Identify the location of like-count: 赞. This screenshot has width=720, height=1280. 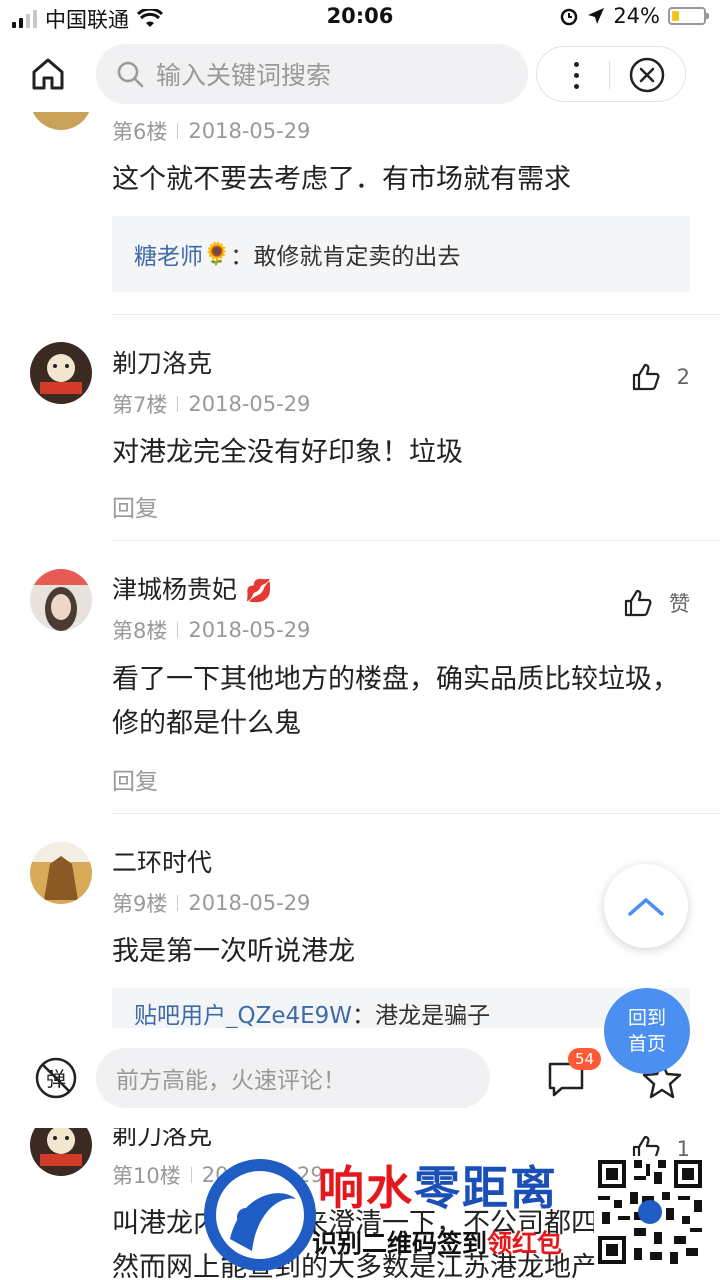
(679, 604).